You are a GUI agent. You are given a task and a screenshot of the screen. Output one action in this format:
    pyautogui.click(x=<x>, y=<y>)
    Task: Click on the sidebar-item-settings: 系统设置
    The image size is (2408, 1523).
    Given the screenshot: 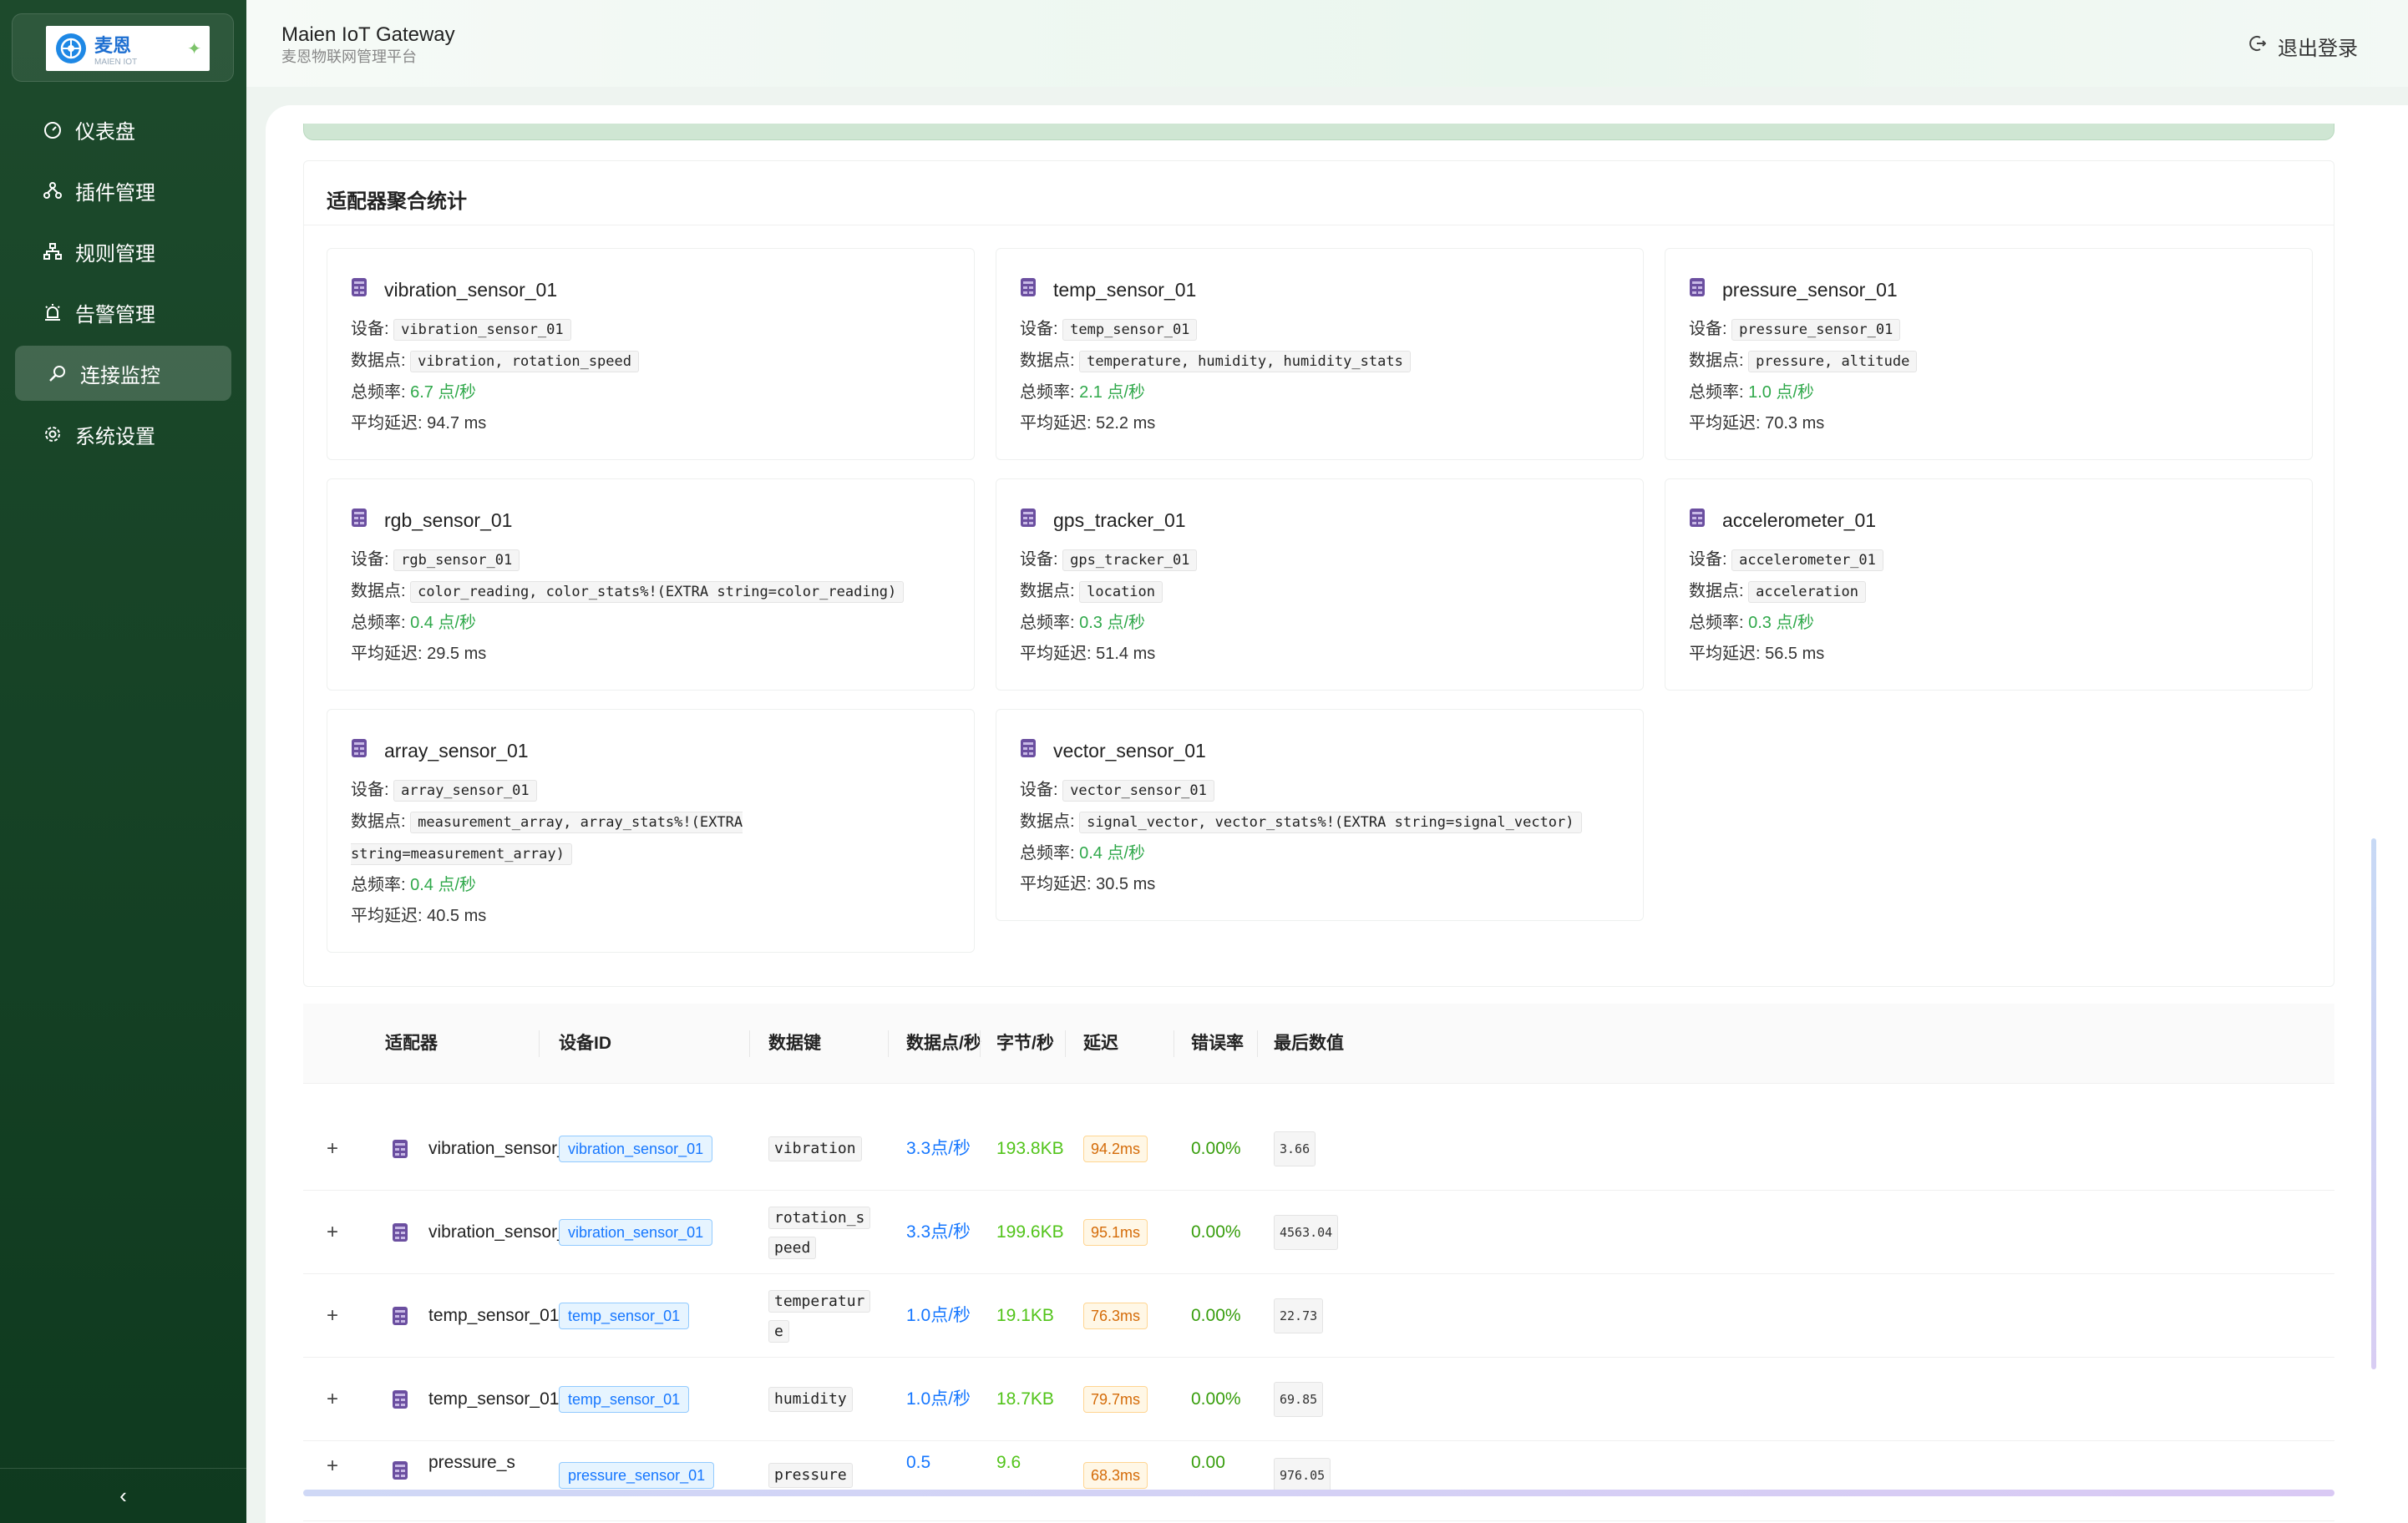 What is the action you would take?
    pyautogui.click(x=123, y=434)
    